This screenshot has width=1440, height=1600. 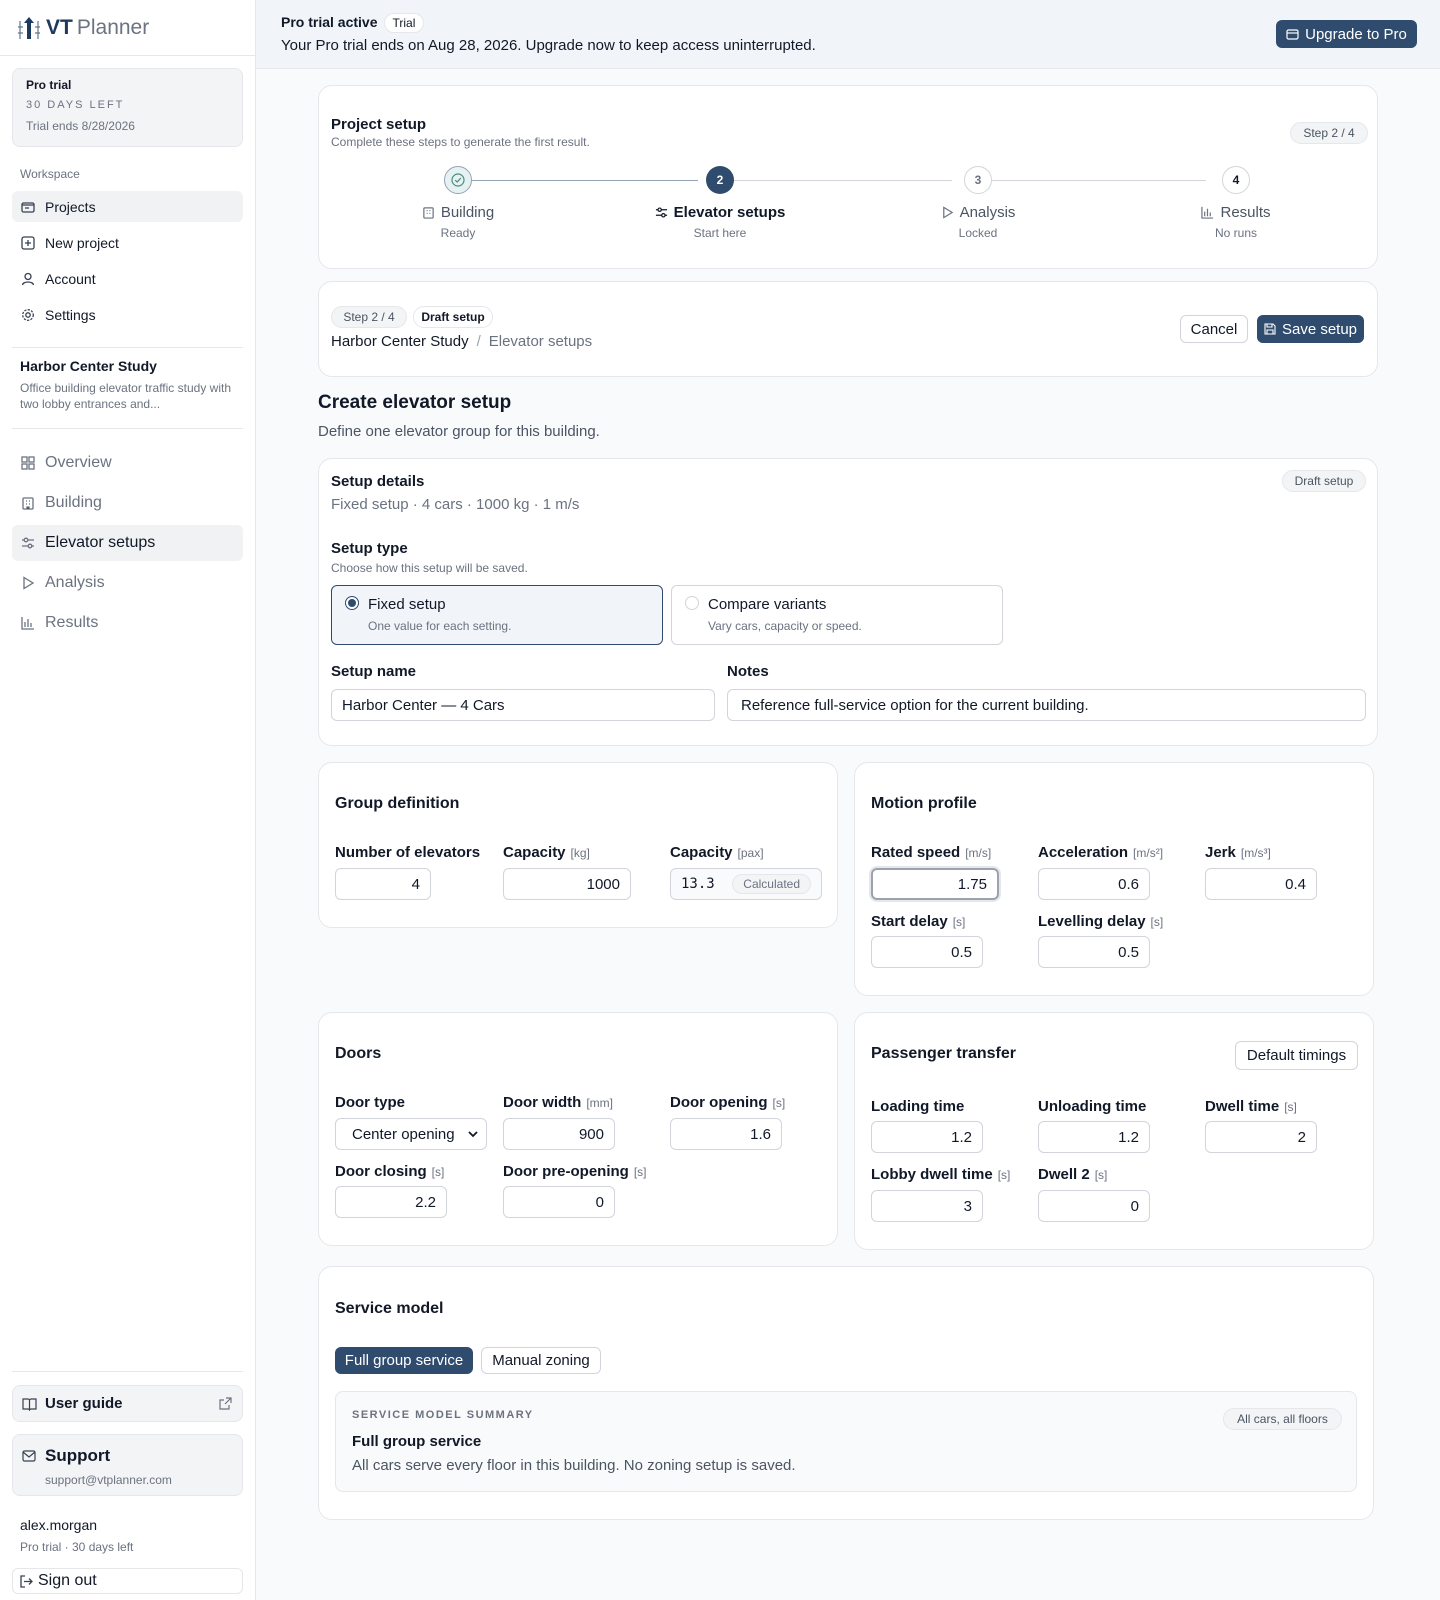 I want to click on nav-item-new-project: New project, so click(x=127, y=242).